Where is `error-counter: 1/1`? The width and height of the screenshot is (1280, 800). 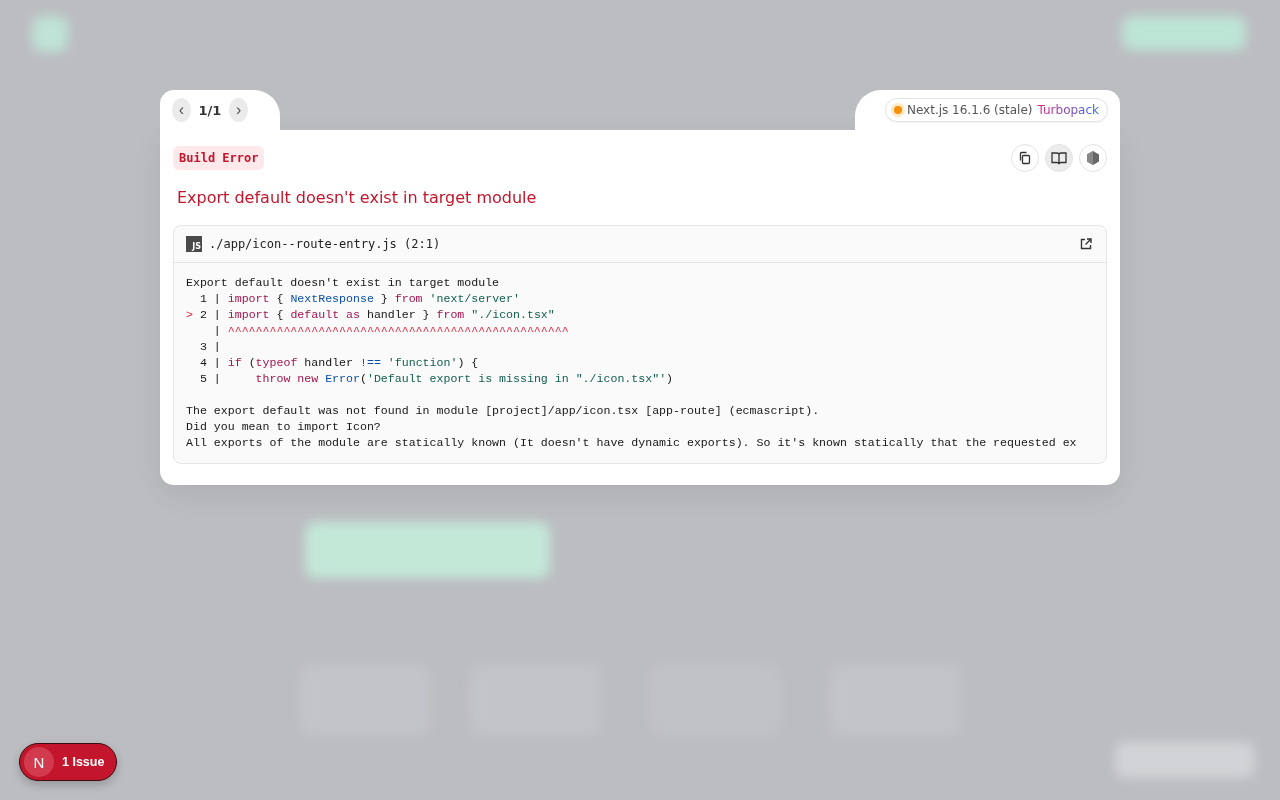
error-counter: 1/1 is located at coordinates (210, 110).